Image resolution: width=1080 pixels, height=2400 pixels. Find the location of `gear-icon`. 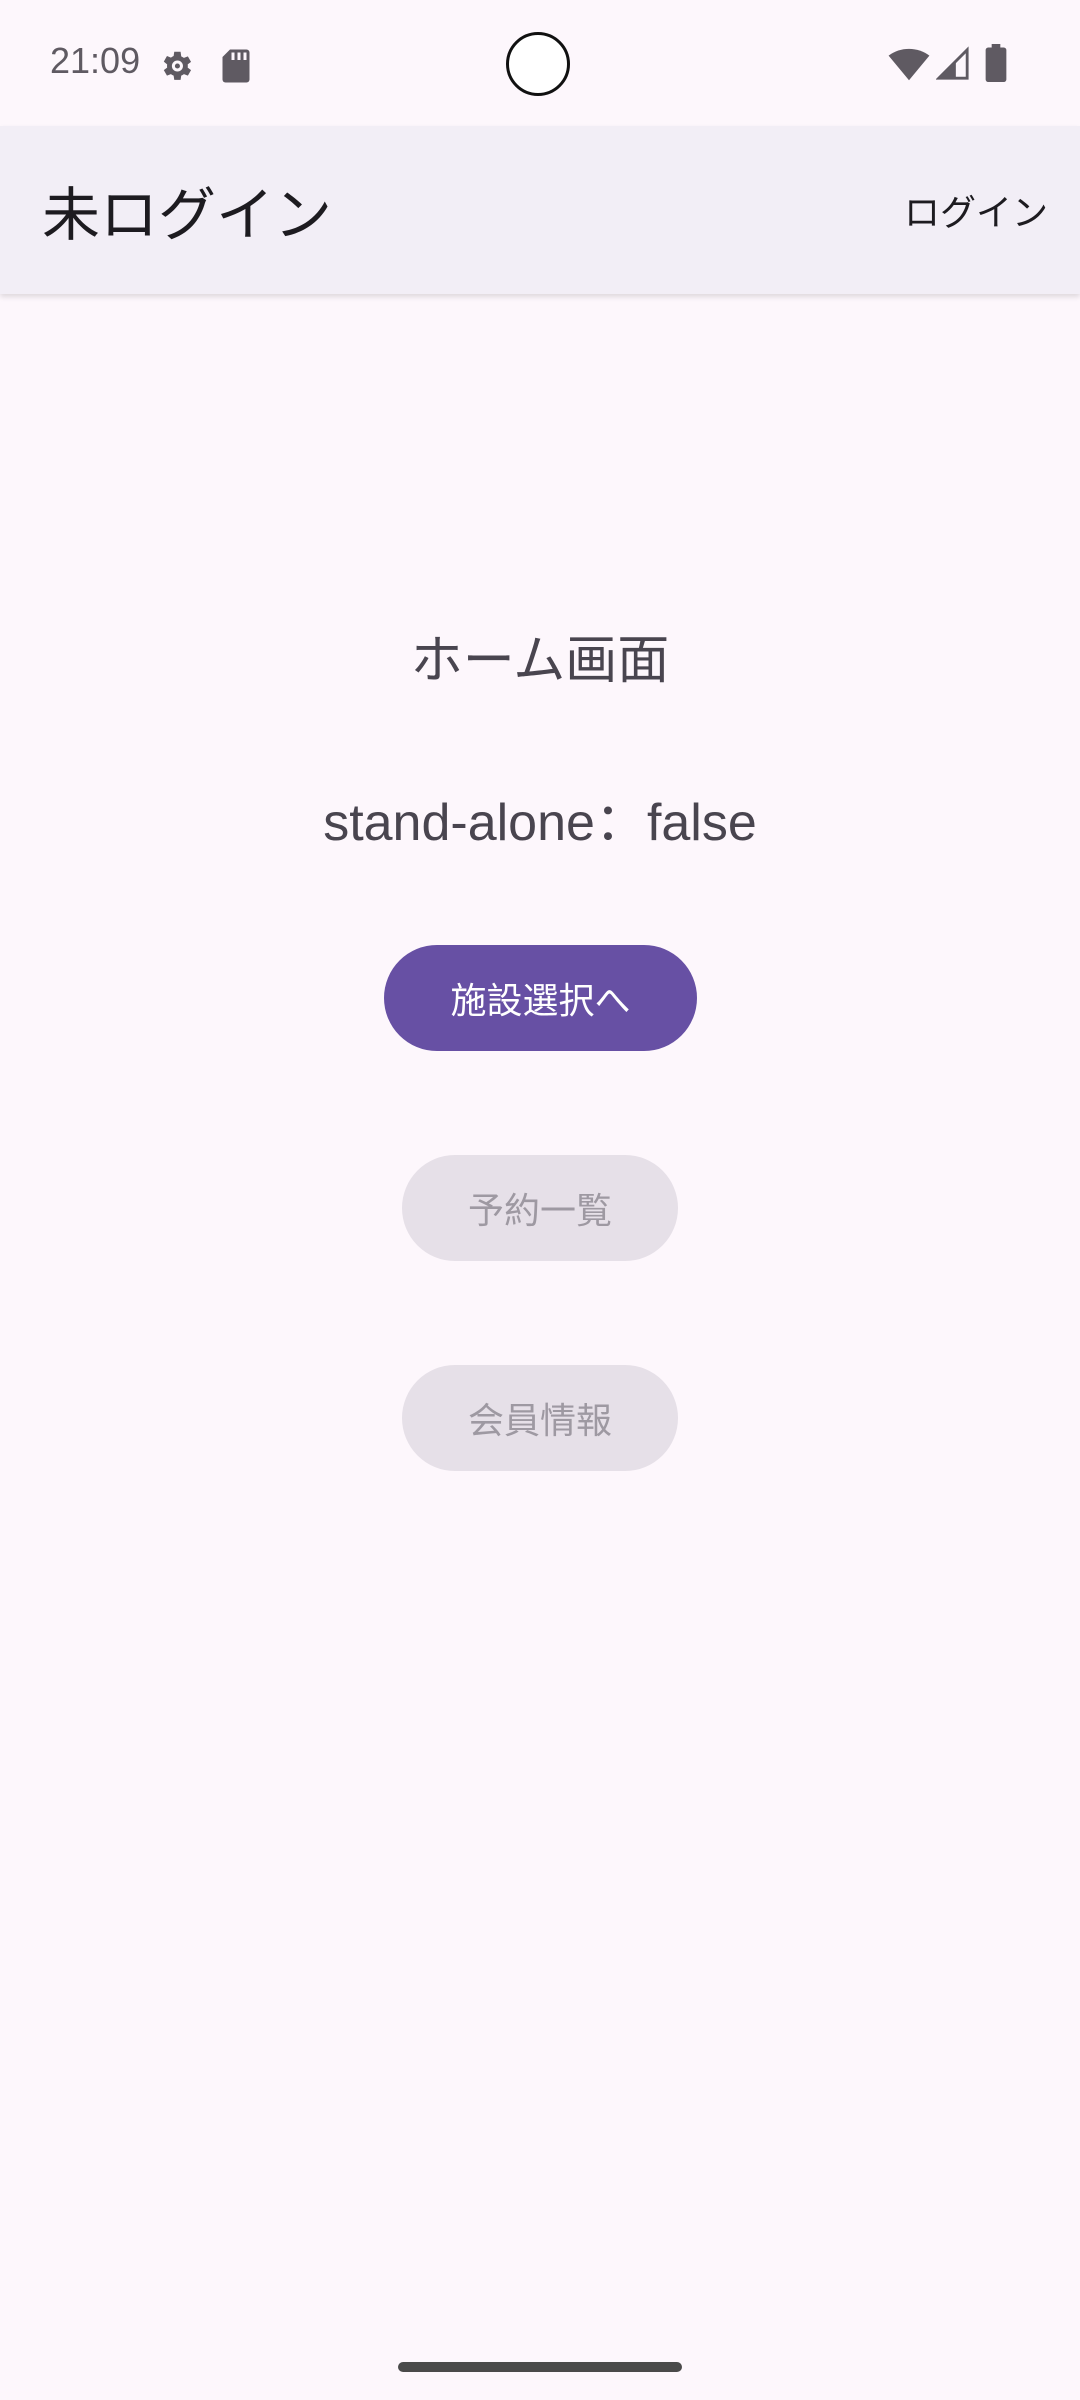

gear-icon is located at coordinates (177, 65).